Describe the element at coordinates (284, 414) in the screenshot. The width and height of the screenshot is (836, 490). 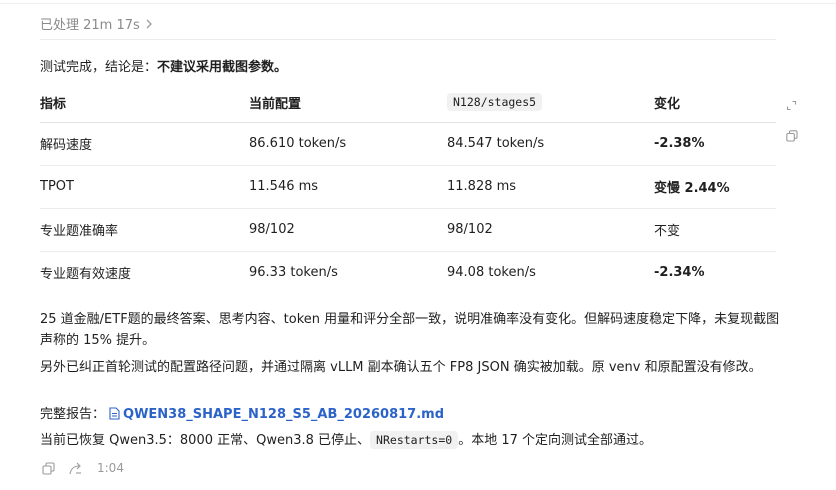
I see `report-file-name: QWEN38_SHAPE_N128_S5_AB_20260817.md` at that location.